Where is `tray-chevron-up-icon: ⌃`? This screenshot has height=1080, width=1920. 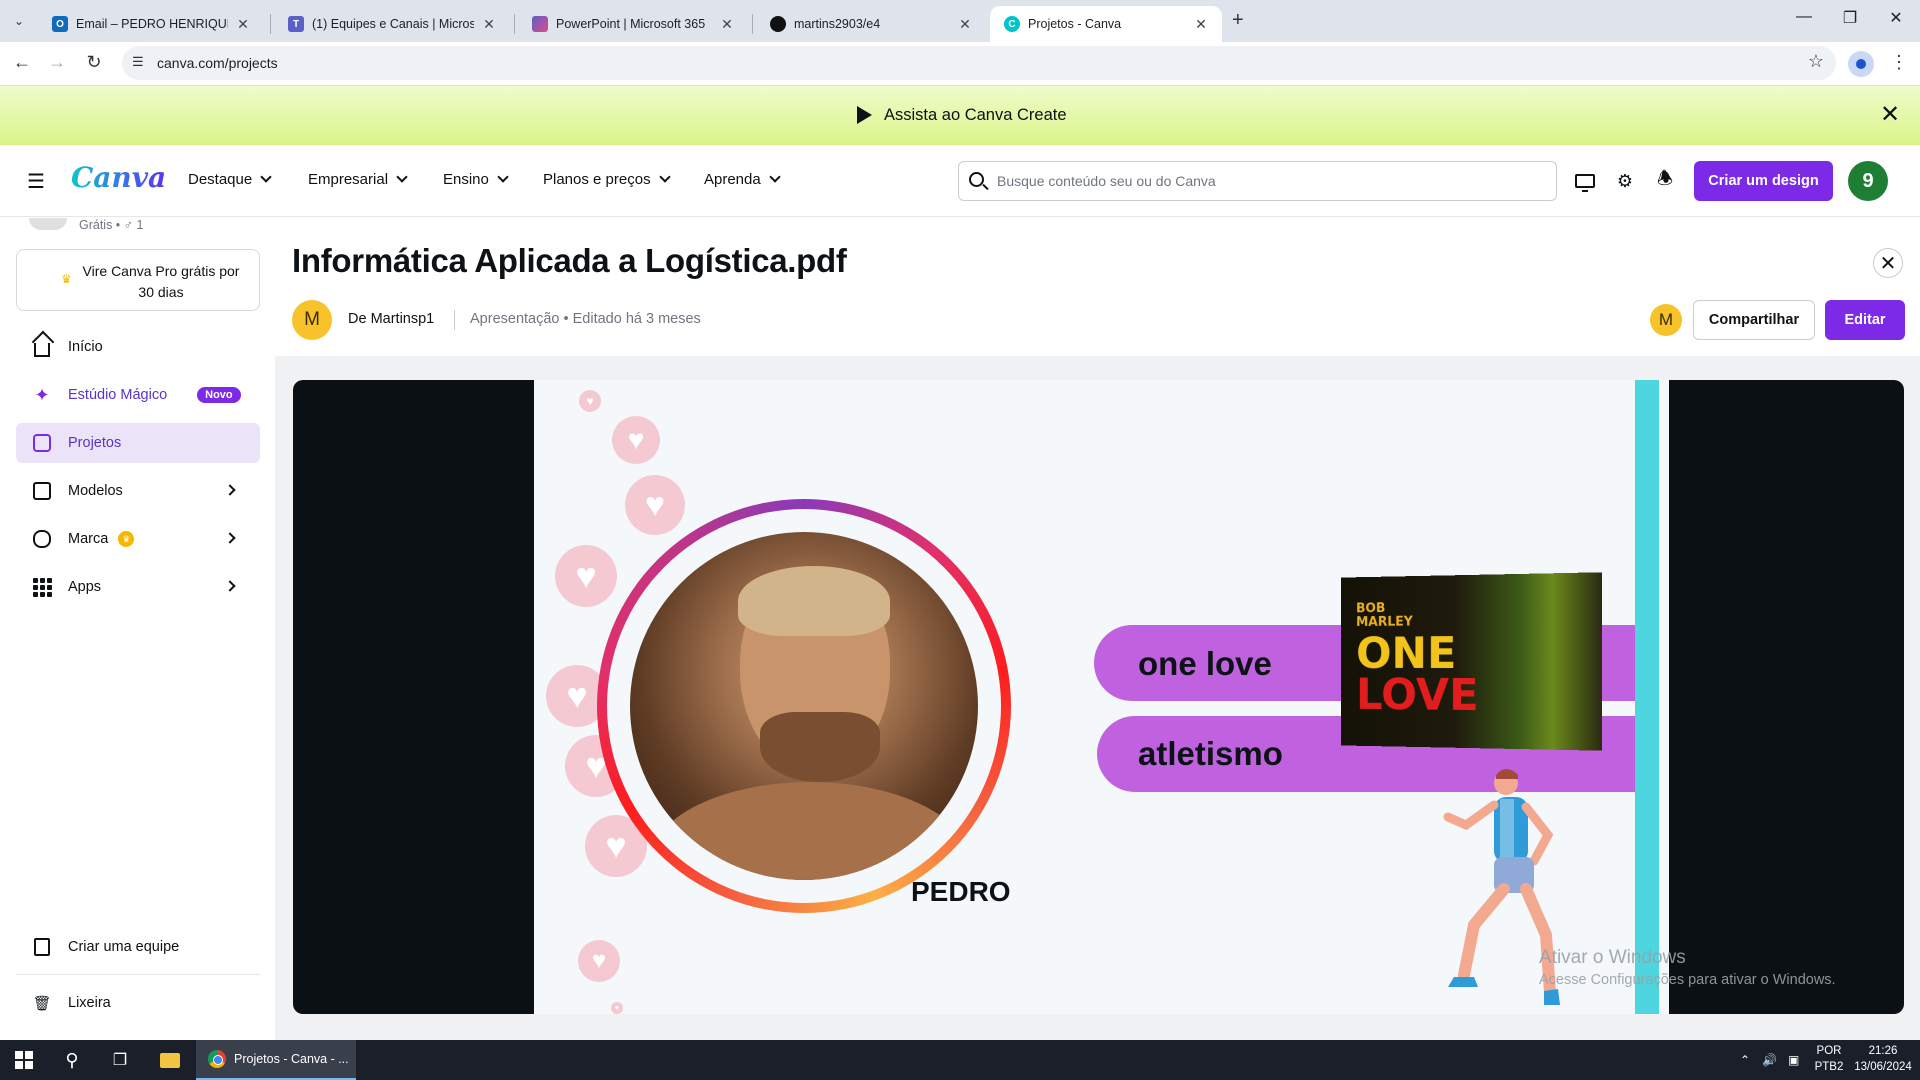 tray-chevron-up-icon: ⌃ is located at coordinates (1745, 1060).